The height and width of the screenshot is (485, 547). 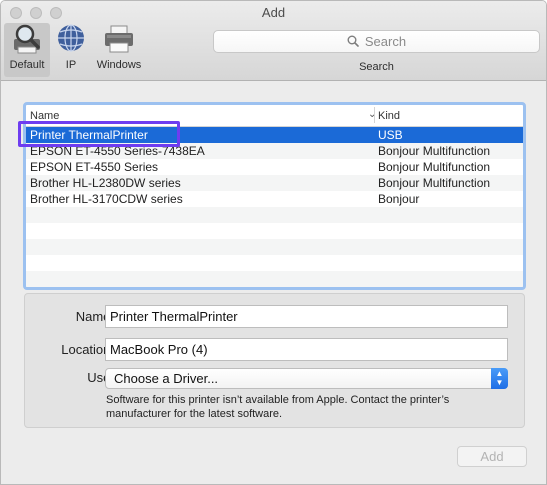 I want to click on popup-arrows-icon: ▲ ▼, so click(x=499, y=378).